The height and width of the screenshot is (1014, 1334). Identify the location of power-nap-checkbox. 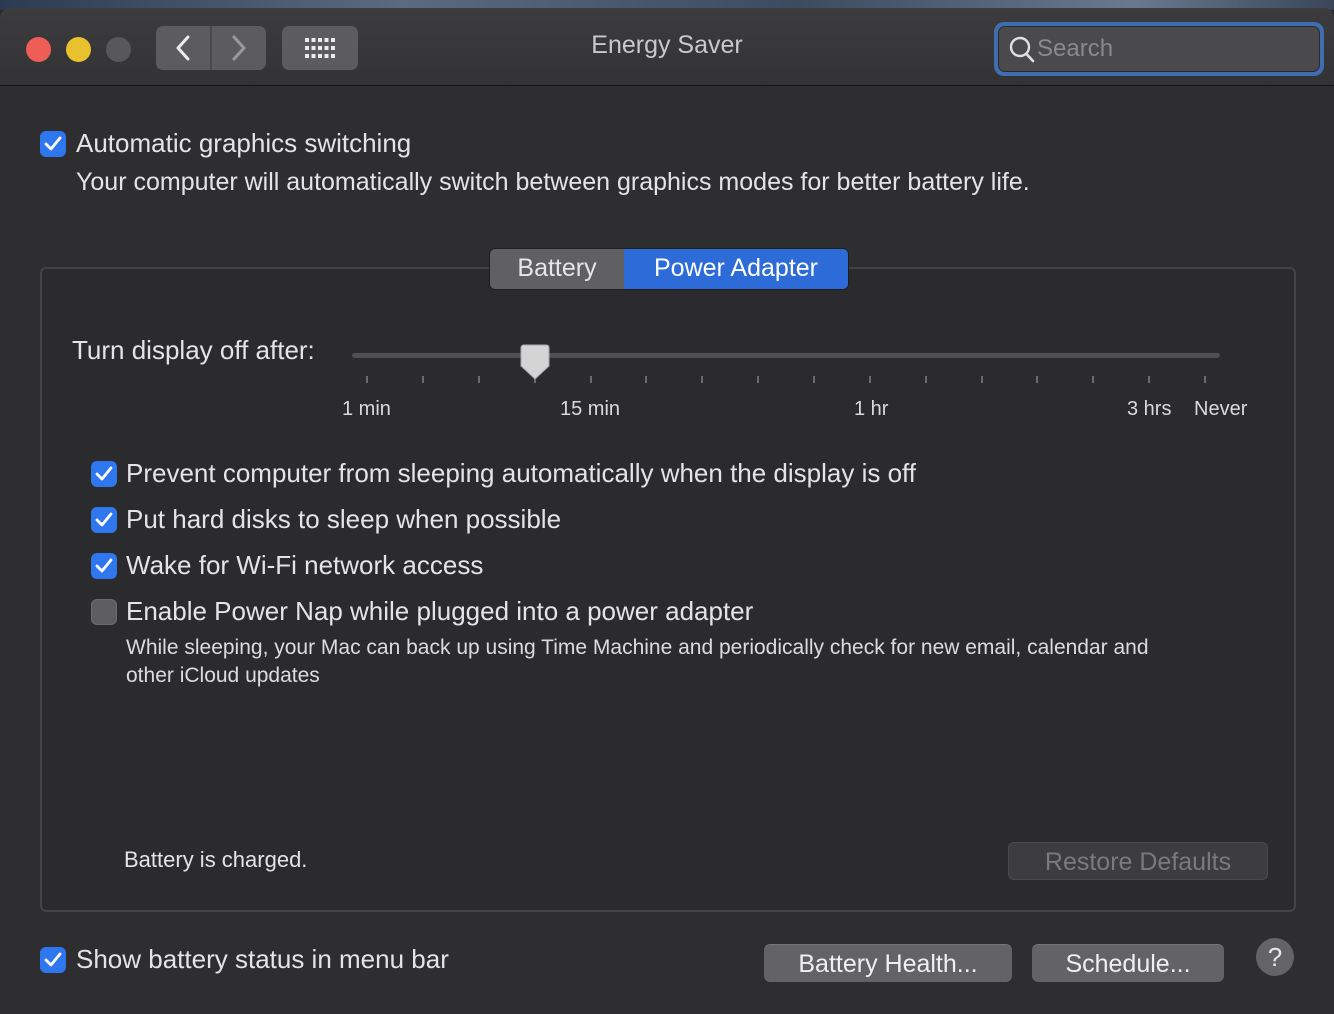
(104, 612).